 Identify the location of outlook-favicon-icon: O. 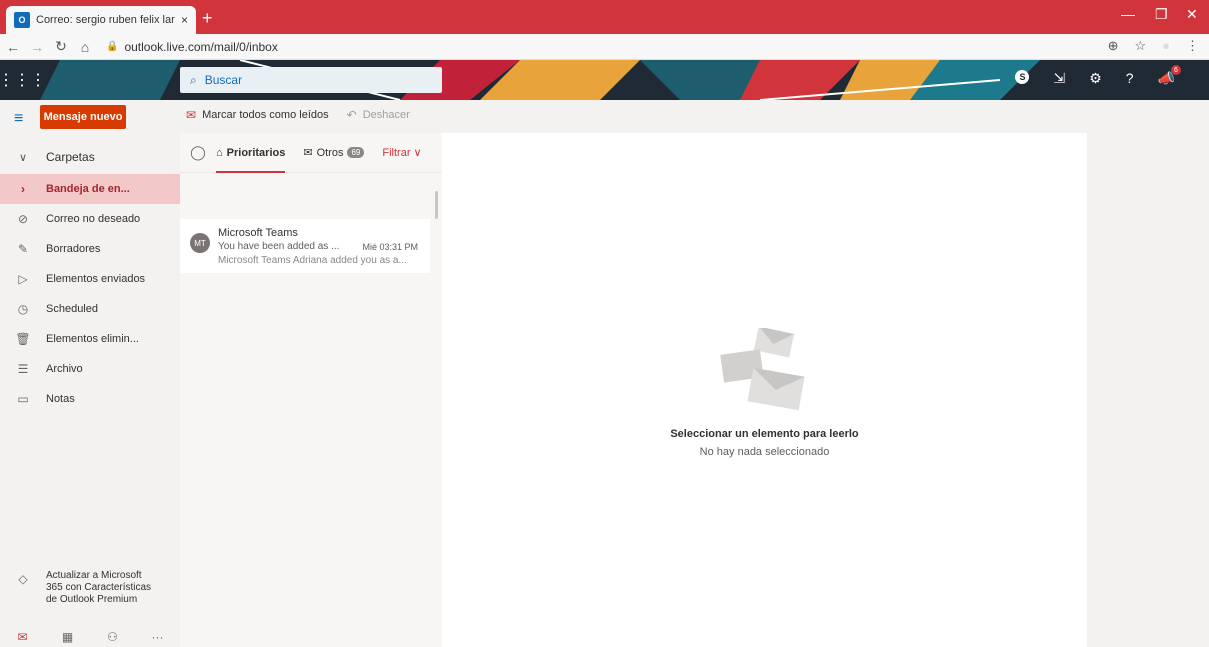
(22, 20).